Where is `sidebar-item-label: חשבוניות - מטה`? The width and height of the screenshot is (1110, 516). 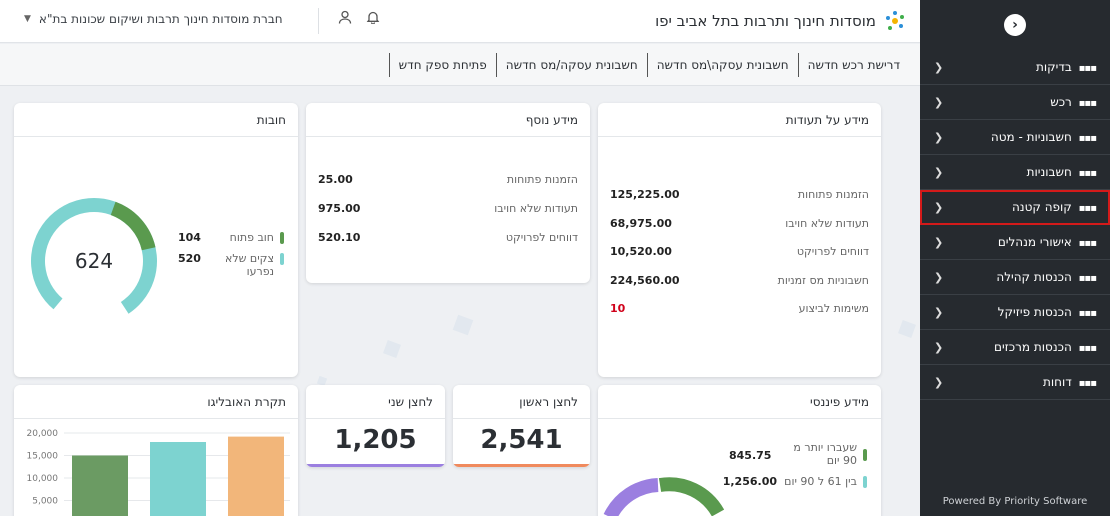 sidebar-item-label: חשבוניות - מטה is located at coordinates (1031, 137).